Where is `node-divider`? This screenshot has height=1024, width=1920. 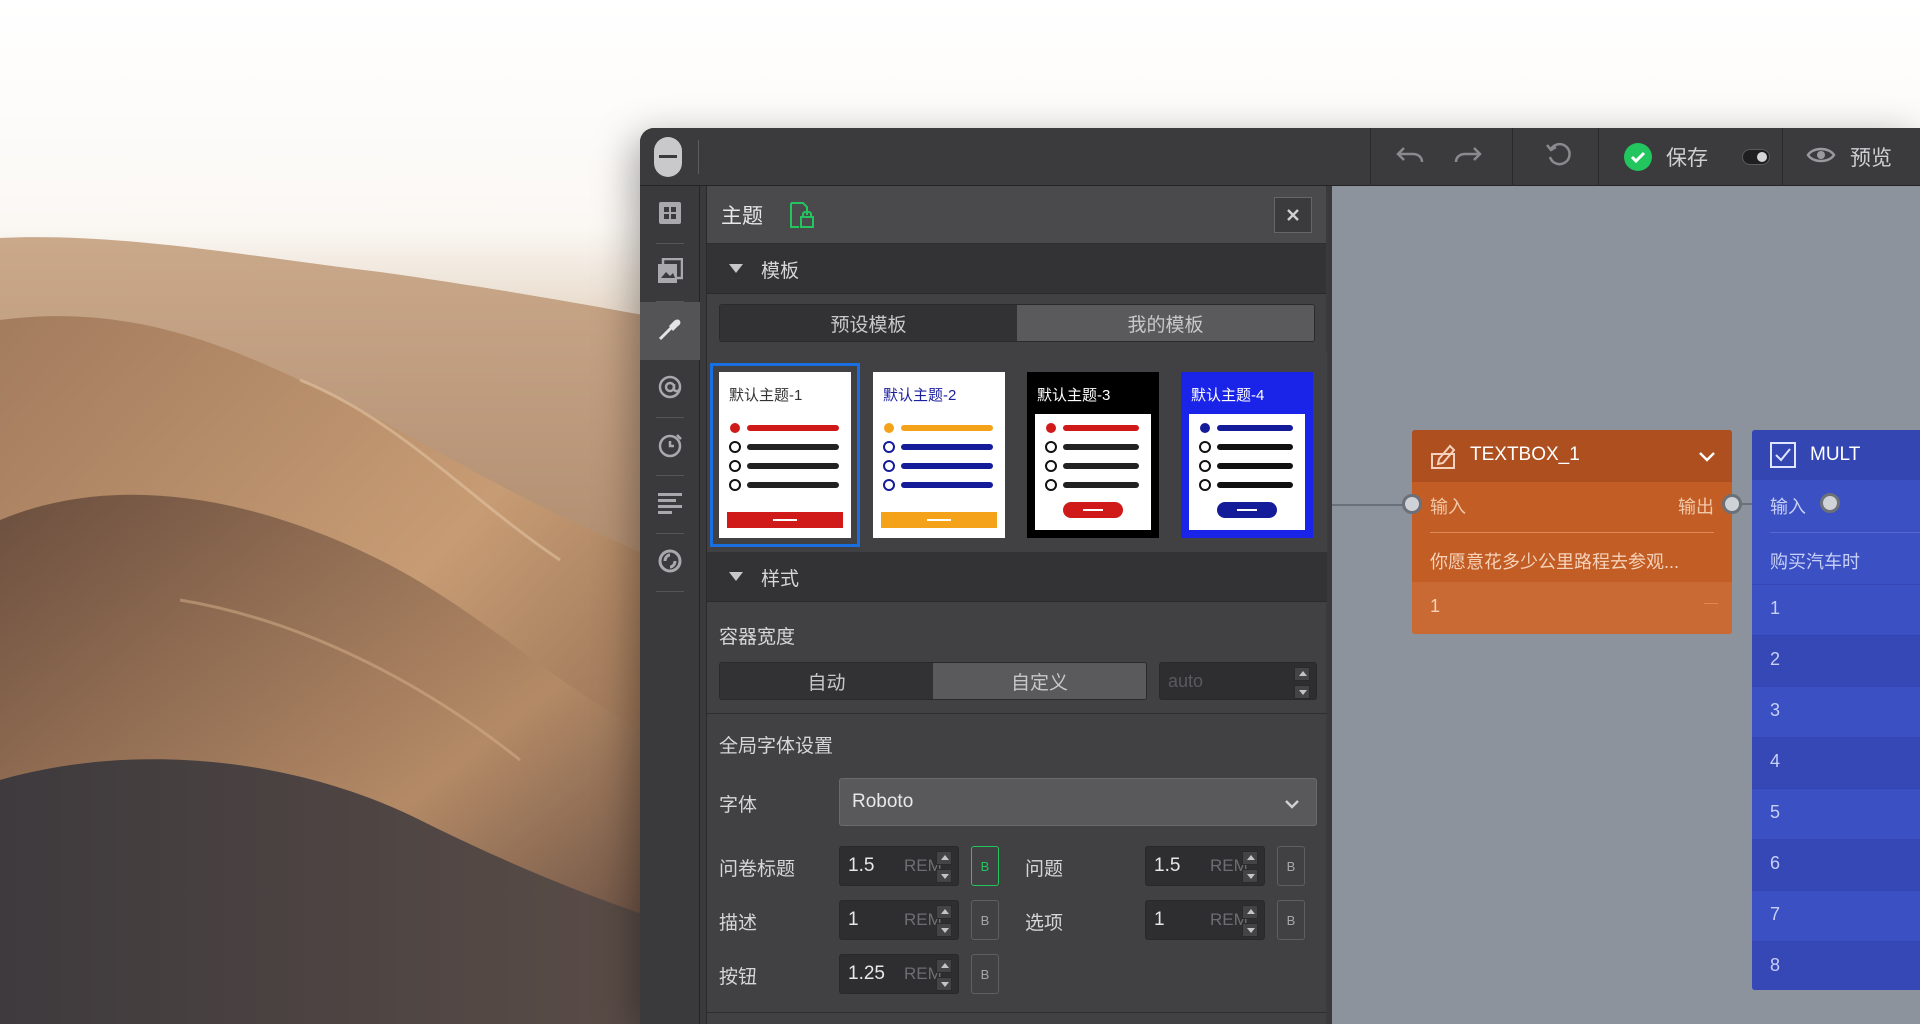 node-divider is located at coordinates (1572, 532).